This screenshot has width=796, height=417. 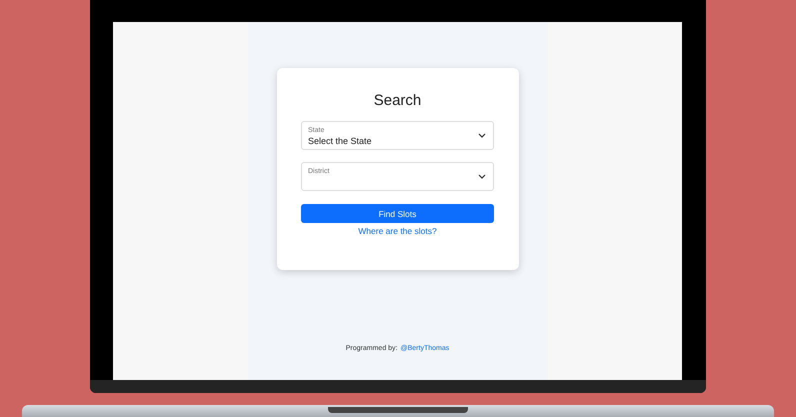 I want to click on help-link: Where are the slots?, so click(x=397, y=231).